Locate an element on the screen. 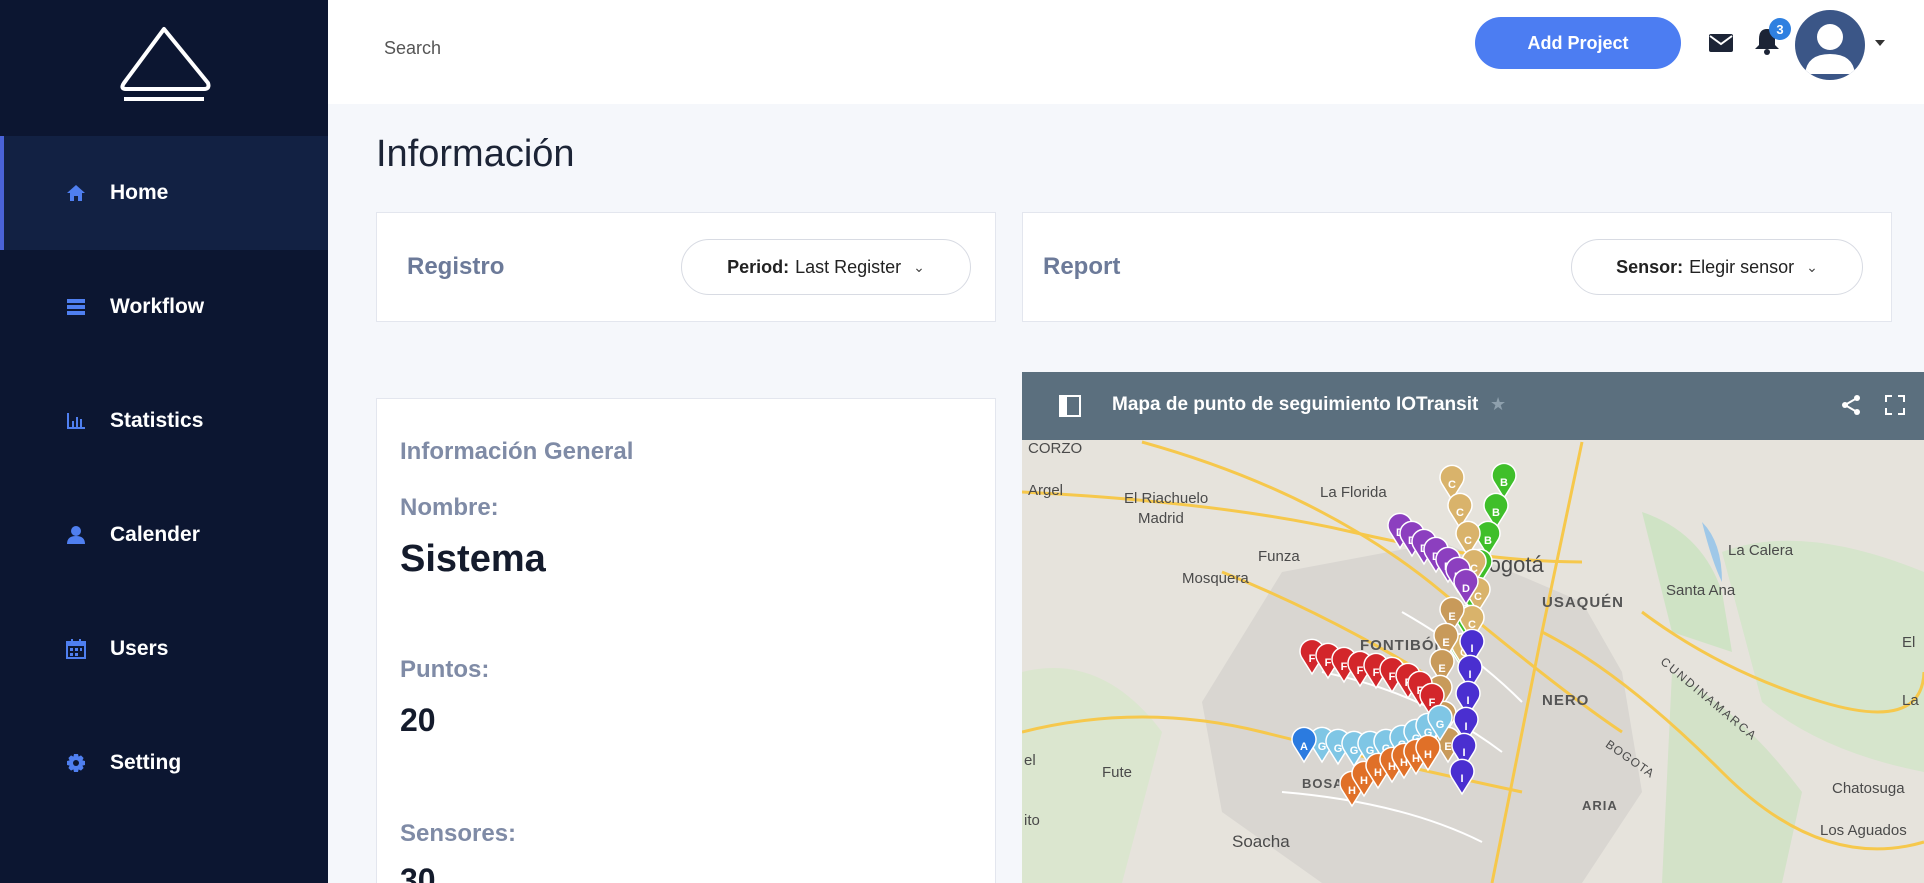  info-section-title: Información General is located at coordinates (517, 451).